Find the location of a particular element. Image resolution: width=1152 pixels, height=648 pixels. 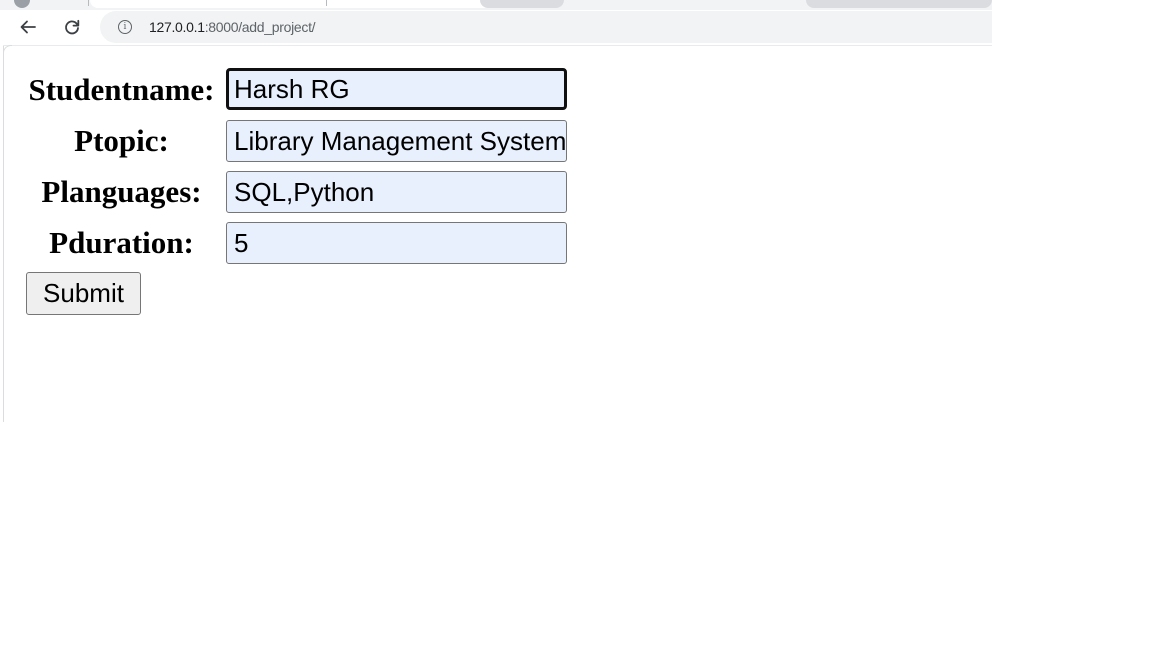

planguages-input is located at coordinates (396, 192).